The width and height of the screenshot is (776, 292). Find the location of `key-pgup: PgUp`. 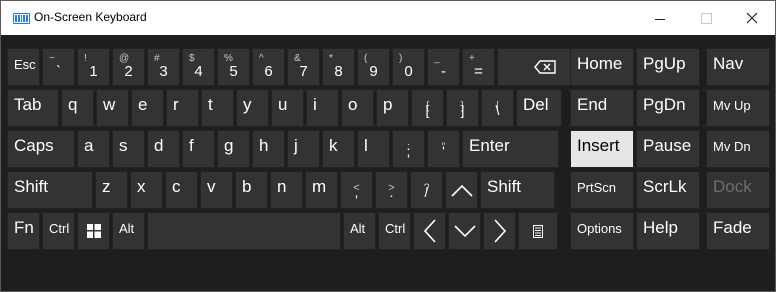

key-pgup: PgUp is located at coordinates (668, 67).